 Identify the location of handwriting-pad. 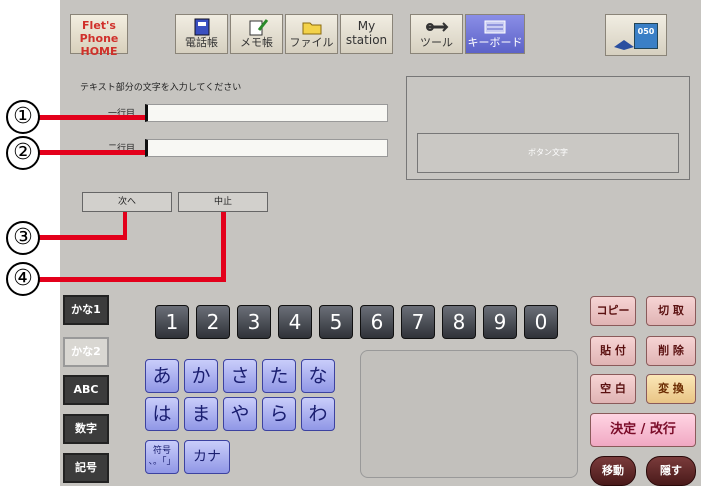
(469, 414).